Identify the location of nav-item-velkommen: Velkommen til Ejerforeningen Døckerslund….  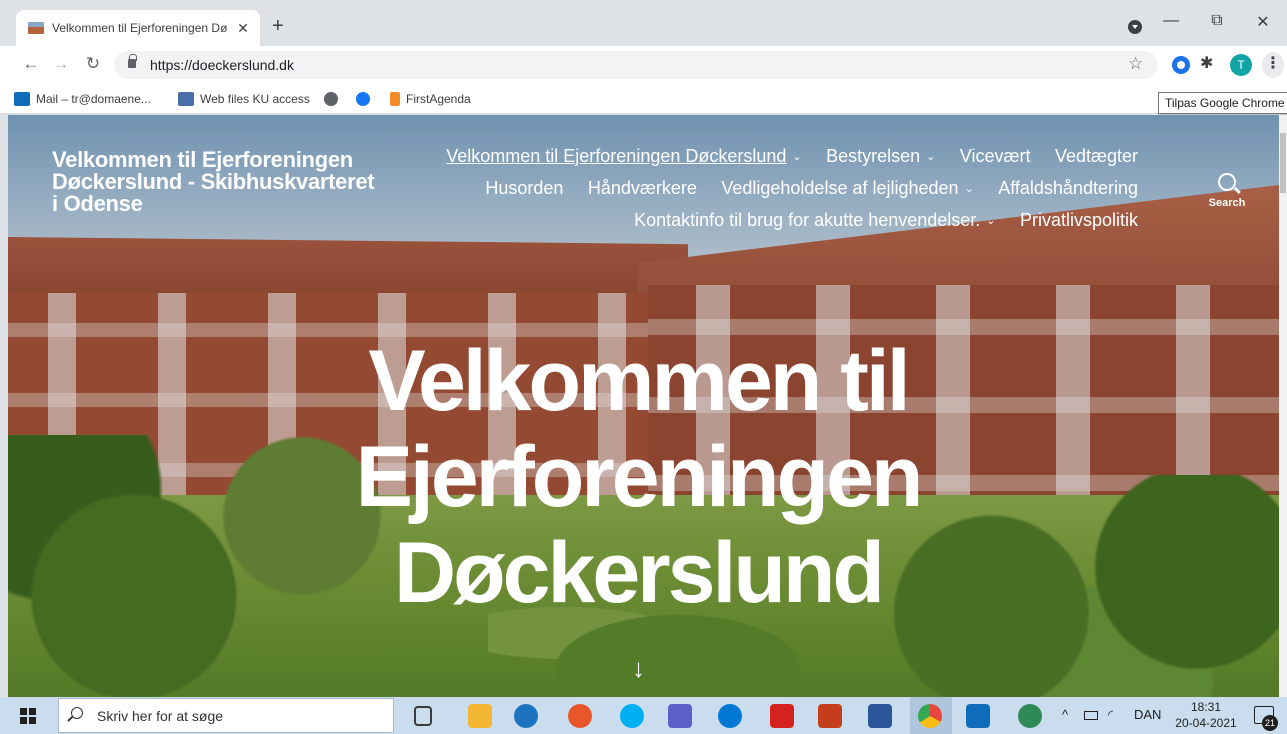
(623, 156).